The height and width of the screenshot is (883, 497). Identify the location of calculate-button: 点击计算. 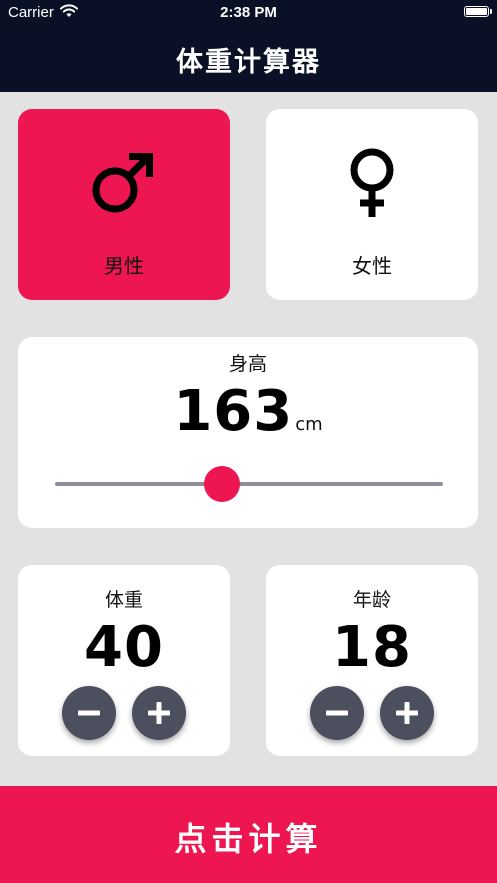
(248, 834).